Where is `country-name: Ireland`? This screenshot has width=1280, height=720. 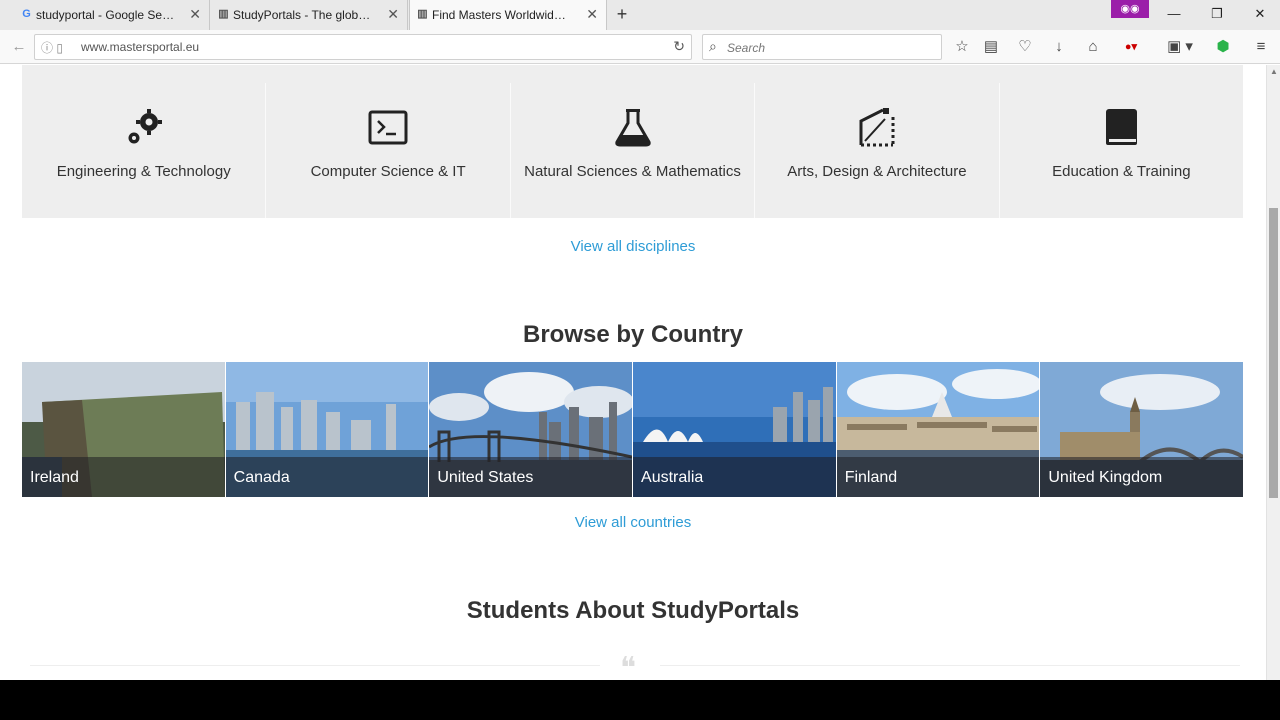 country-name: Ireland is located at coordinates (54, 477).